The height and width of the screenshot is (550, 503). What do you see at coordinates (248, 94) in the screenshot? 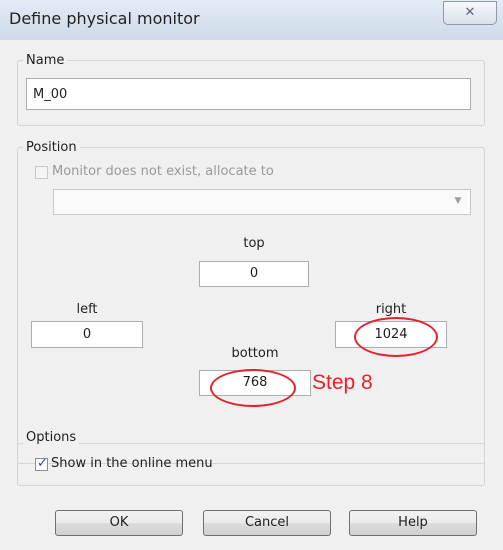
I see `name-input: M_00` at bounding box center [248, 94].